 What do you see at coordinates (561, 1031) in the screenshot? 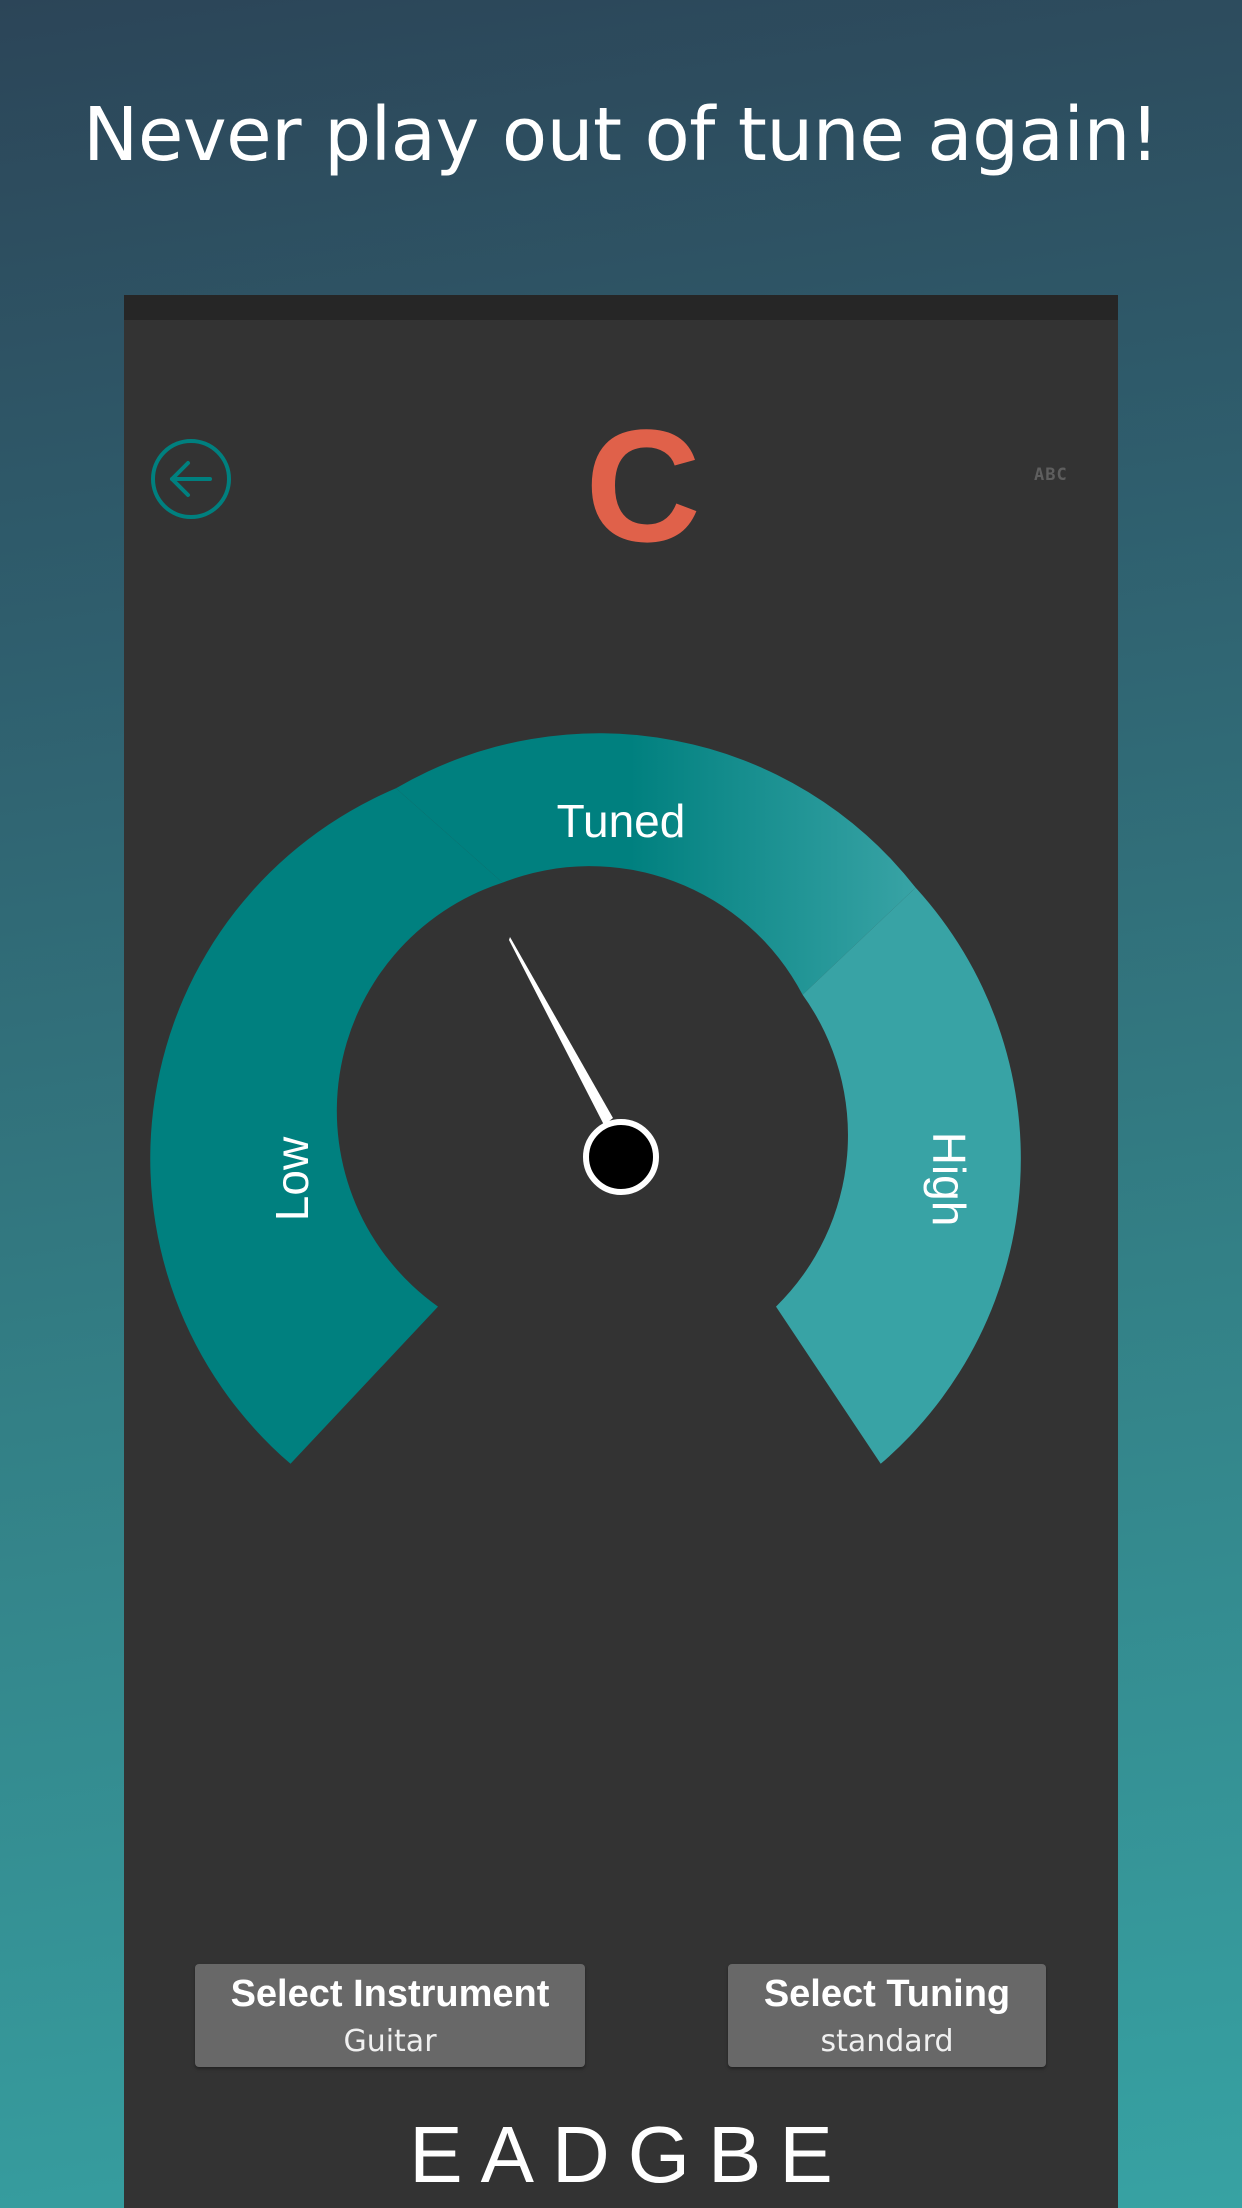
I see `gauge-needle` at bounding box center [561, 1031].